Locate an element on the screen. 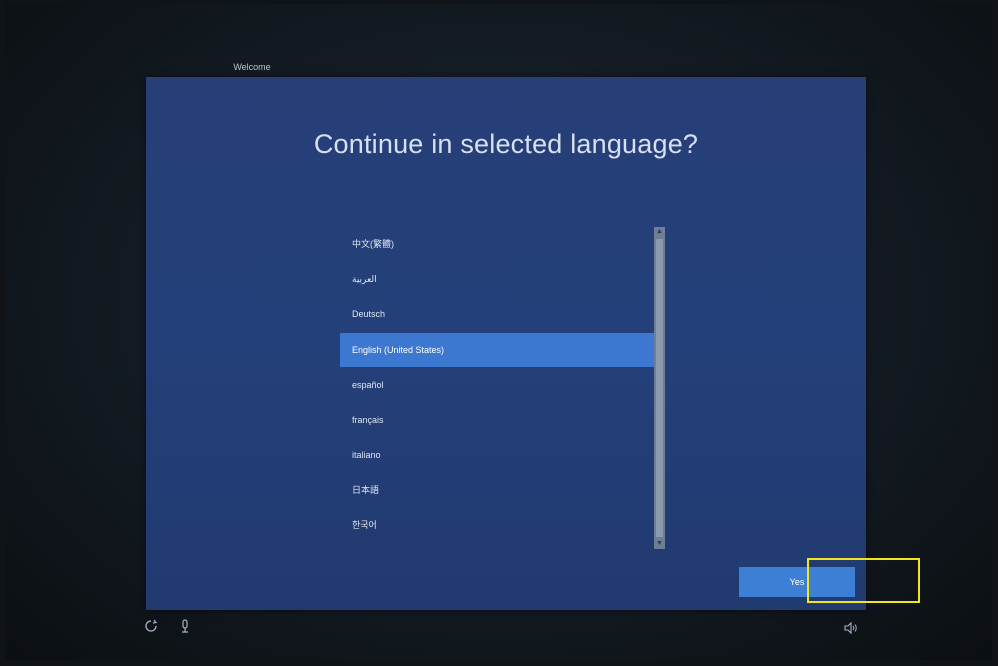 Image resolution: width=998 pixels, height=666 pixels. tab-welcome: Welcome is located at coordinates (252, 67).